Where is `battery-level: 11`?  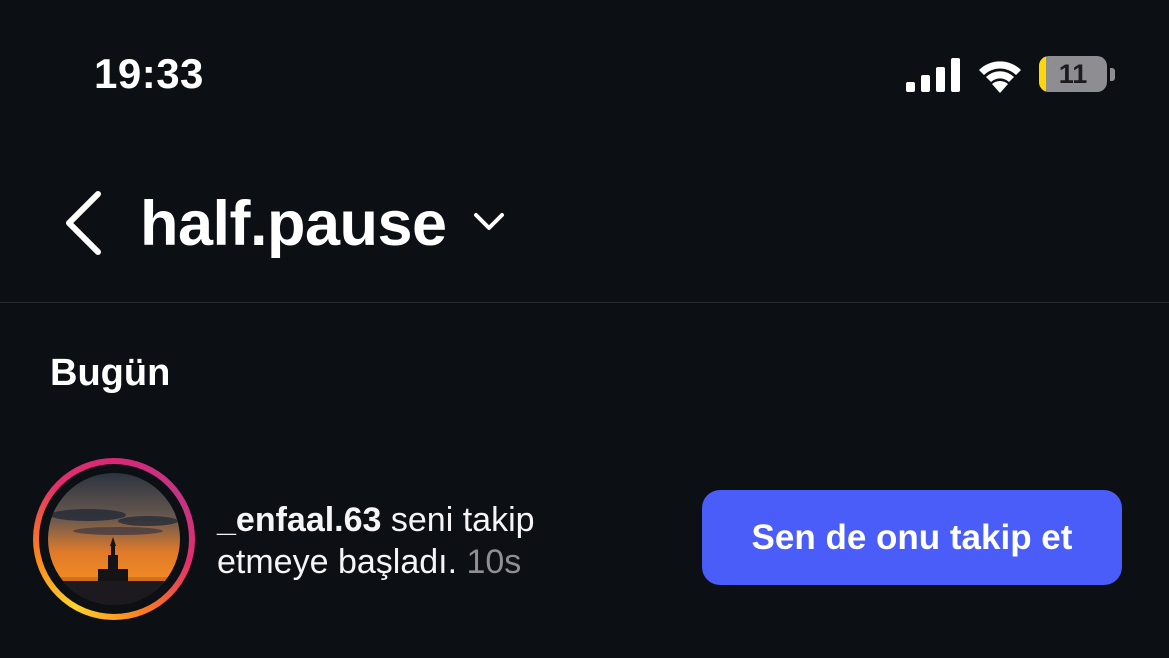
battery-level: 11 is located at coordinates (1073, 73).